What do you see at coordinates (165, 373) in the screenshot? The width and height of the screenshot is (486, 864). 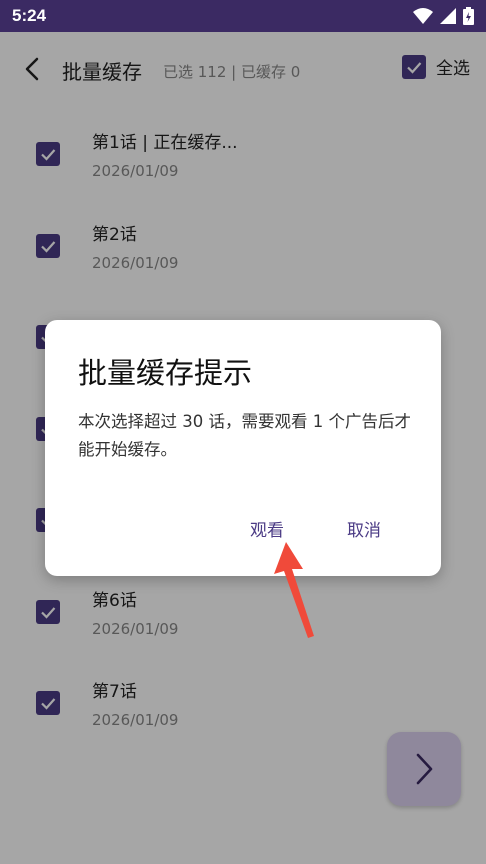 I see `dialog-title: 批量缓存提示` at bounding box center [165, 373].